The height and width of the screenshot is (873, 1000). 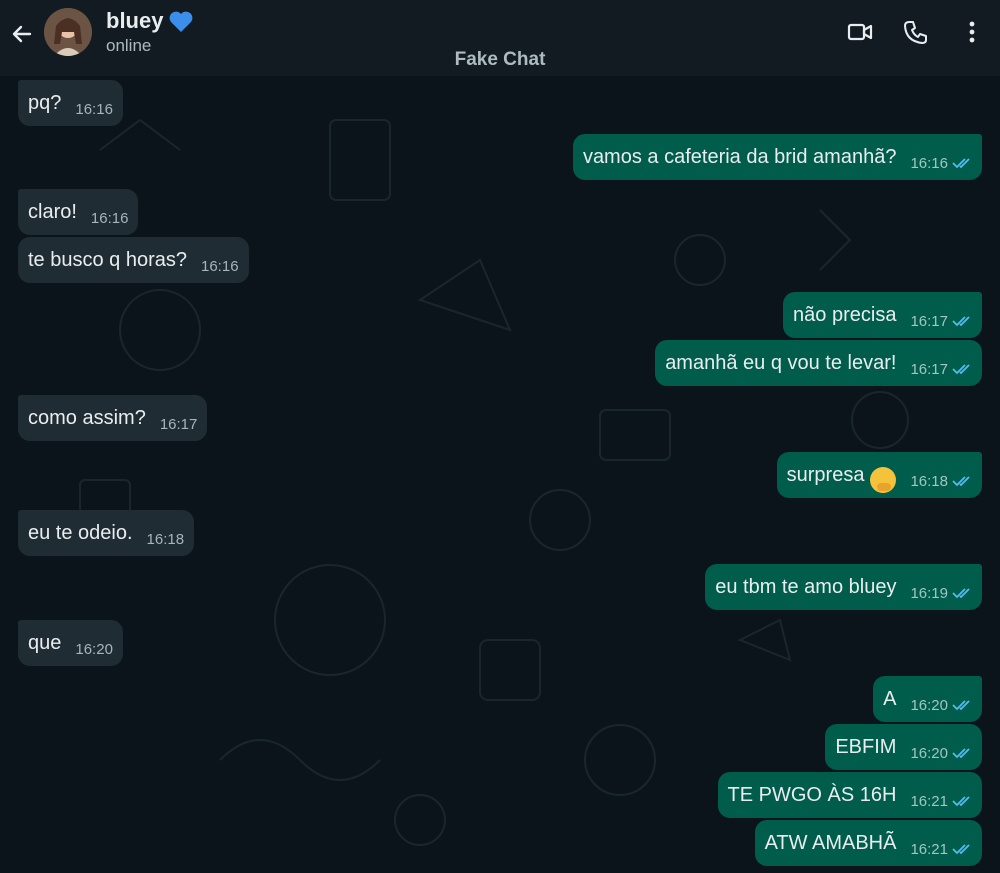 I want to click on incoming-message: como assim? 16:17, so click(x=113, y=418).